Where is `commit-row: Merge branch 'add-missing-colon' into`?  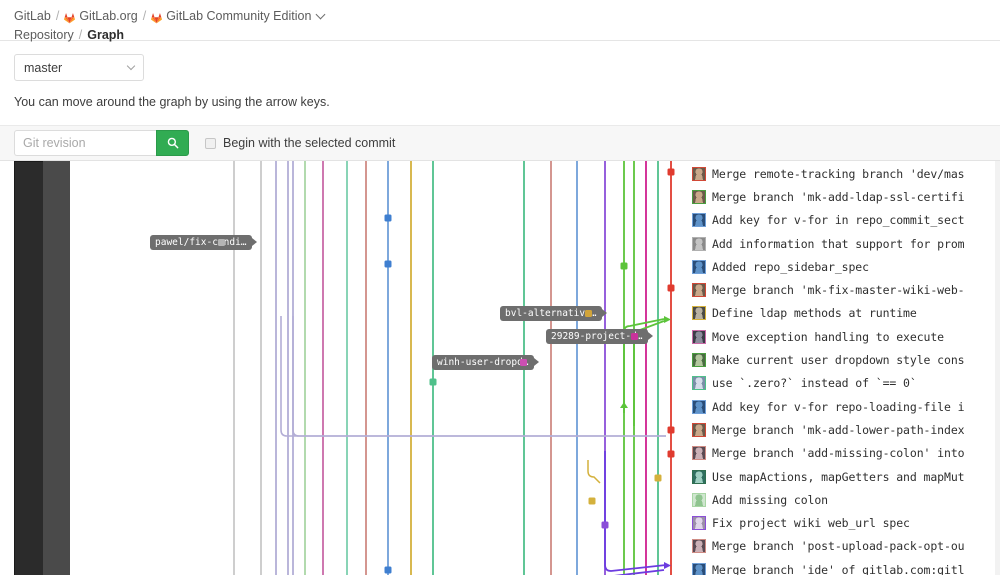
commit-row: Merge branch 'add-missing-colon' into is located at coordinates (842, 453).